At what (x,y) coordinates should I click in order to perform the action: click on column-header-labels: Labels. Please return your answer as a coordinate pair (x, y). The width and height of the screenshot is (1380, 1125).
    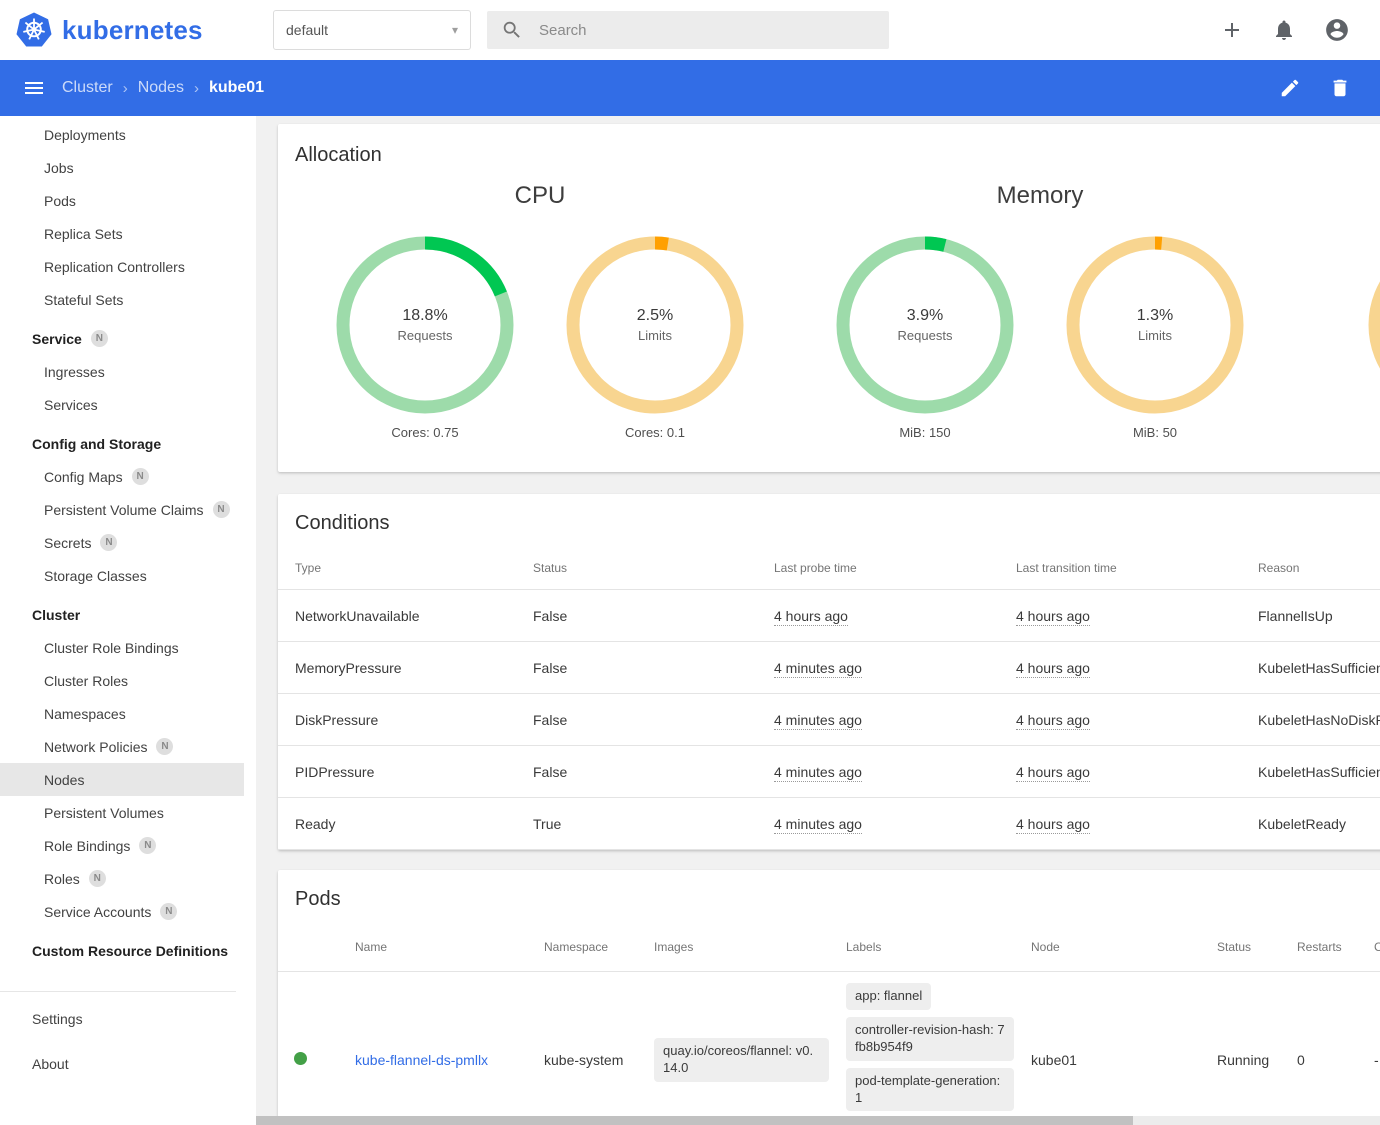
    Looking at the image, I should click on (922, 947).